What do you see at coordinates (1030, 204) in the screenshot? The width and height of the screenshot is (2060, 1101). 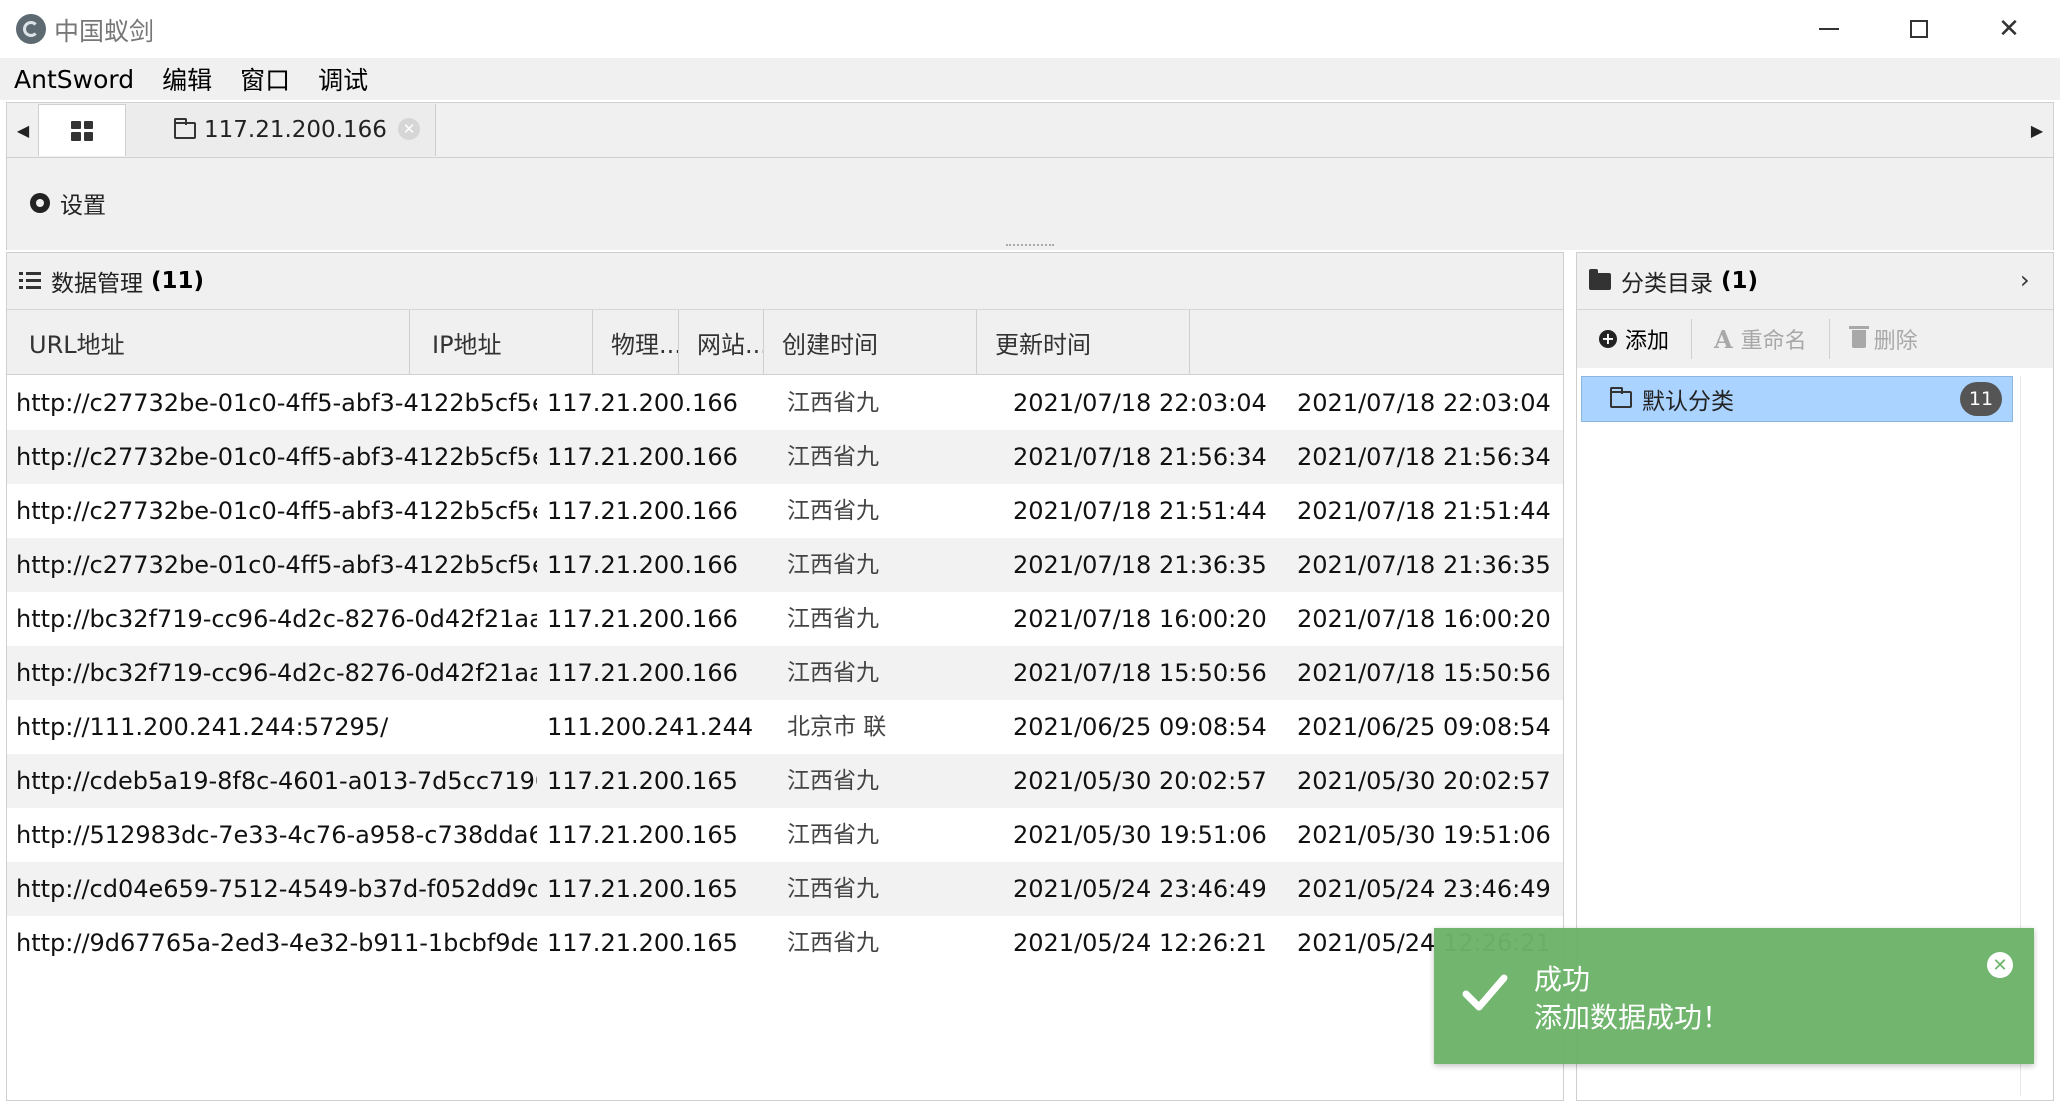 I see `toolbar` at bounding box center [1030, 204].